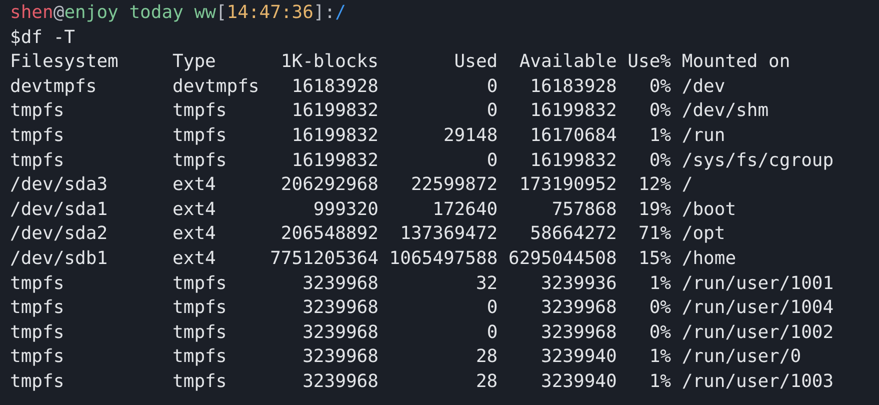 The height and width of the screenshot is (405, 879). I want to click on table-cell: /sys/fs/cgroup, so click(763, 161).